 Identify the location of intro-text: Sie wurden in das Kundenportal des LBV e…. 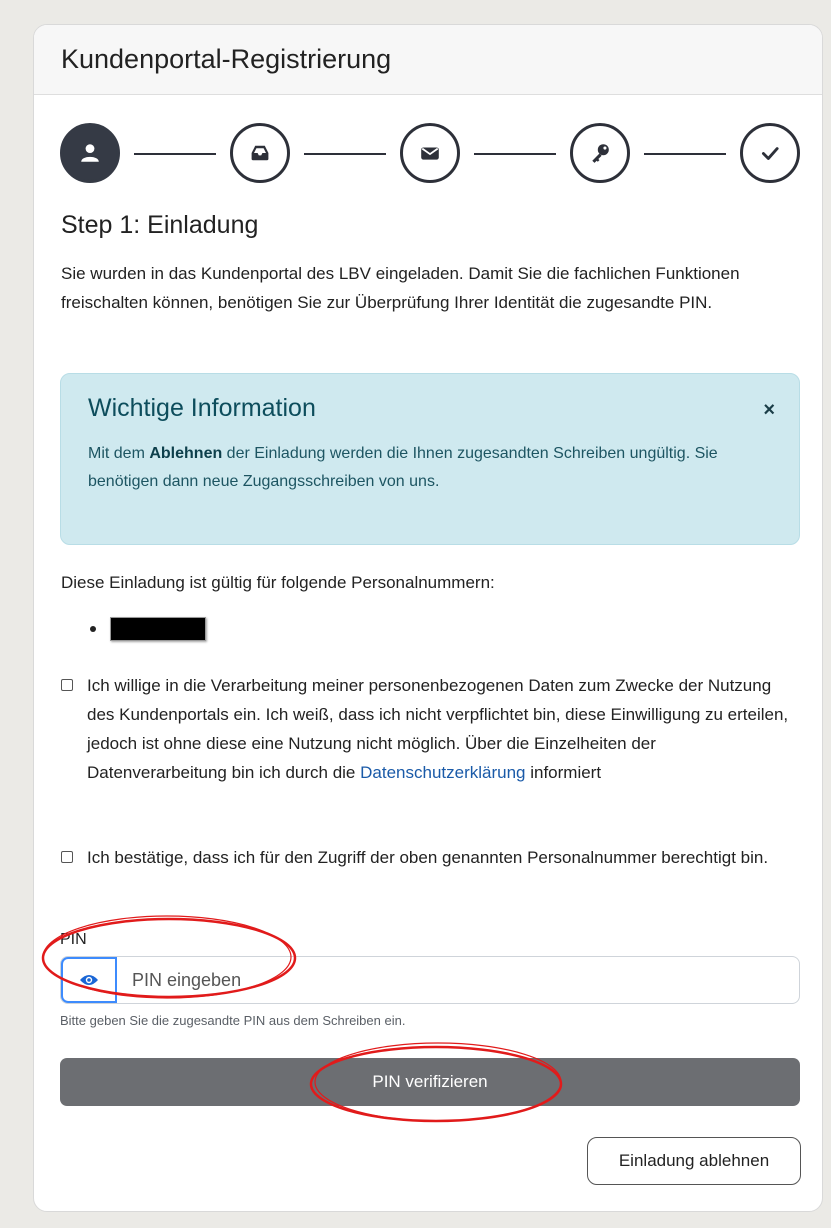
(400, 288).